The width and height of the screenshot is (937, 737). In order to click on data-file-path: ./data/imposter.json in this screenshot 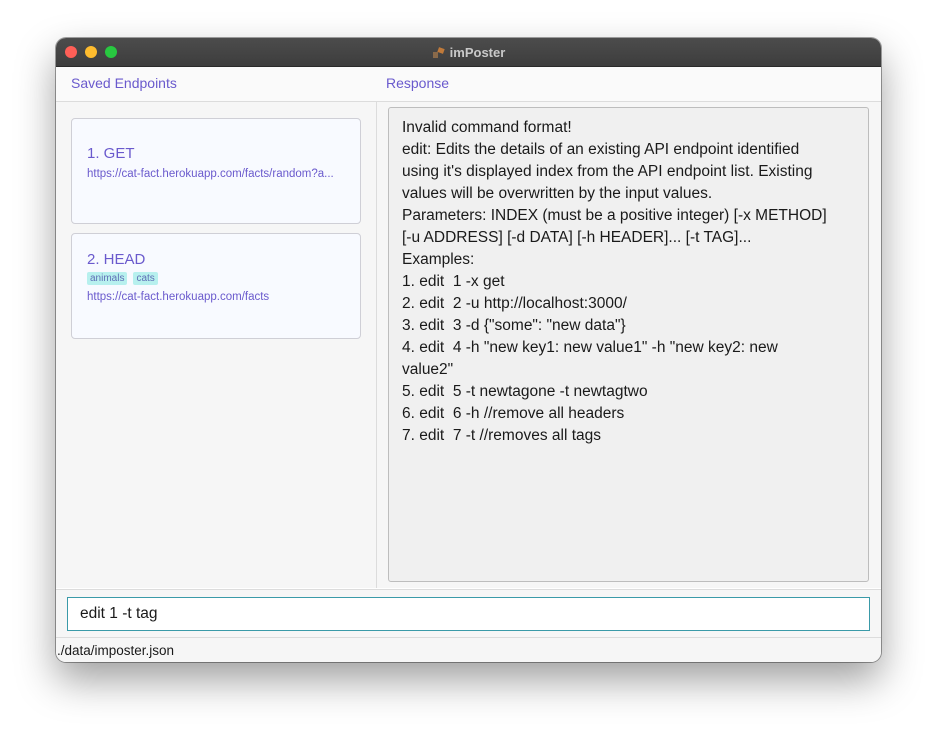, I will do `click(116, 650)`.